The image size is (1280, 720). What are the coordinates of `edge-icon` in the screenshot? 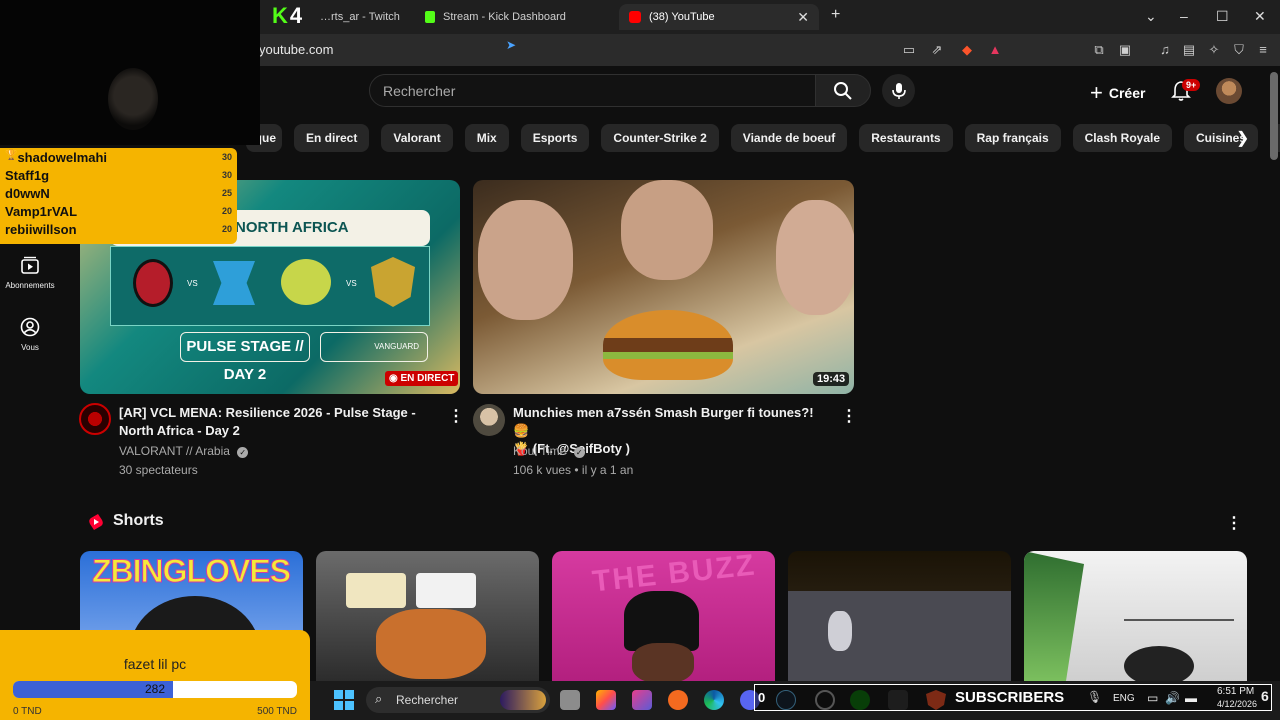 It's located at (714, 700).